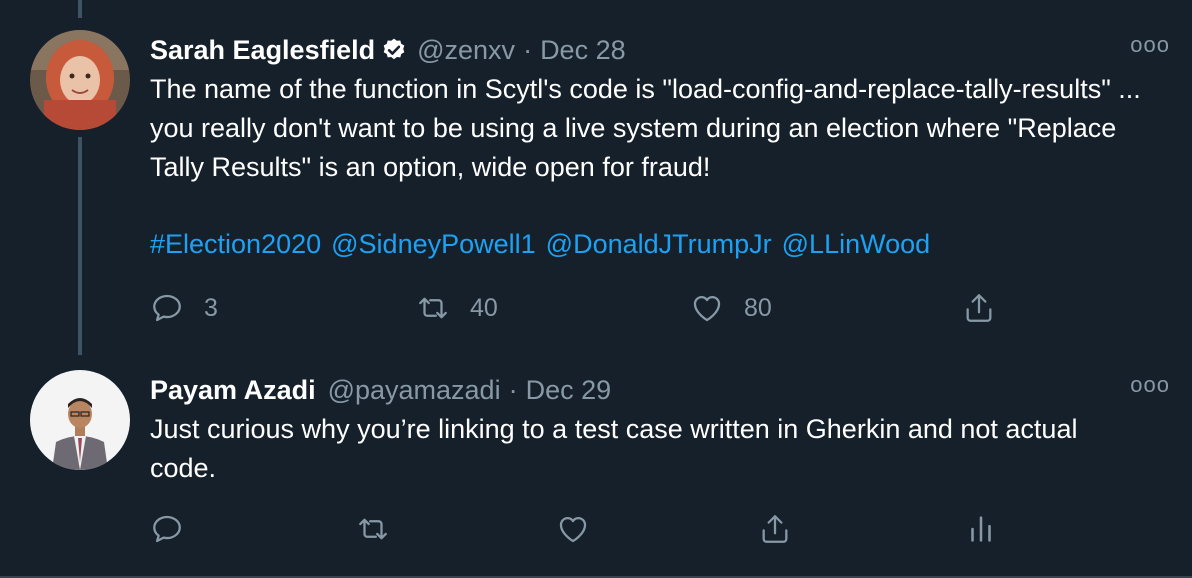  Describe the element at coordinates (484, 307) in the screenshot. I see `retweet-count: 40` at that location.